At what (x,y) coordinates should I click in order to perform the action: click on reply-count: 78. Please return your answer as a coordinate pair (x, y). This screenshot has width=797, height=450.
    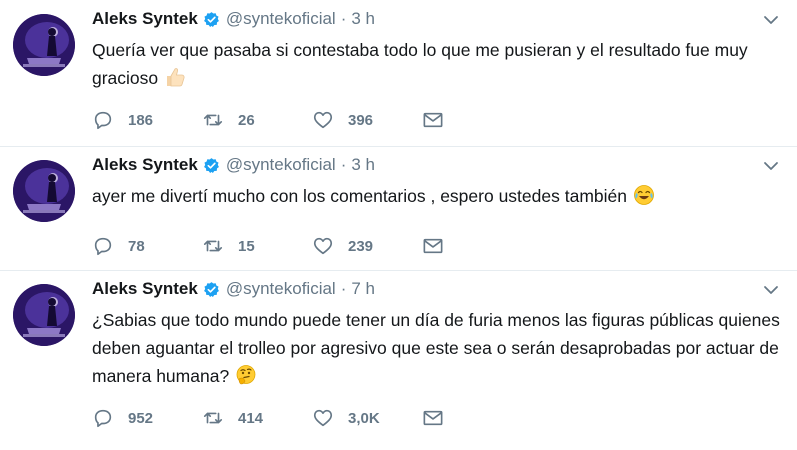
    Looking at the image, I should click on (136, 246).